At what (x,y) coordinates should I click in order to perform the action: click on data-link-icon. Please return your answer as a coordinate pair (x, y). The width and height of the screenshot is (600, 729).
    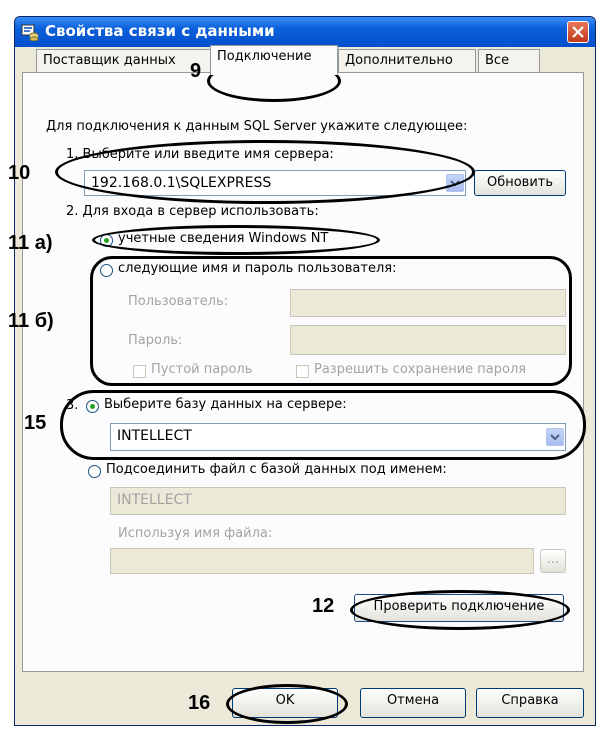
    Looking at the image, I should click on (30, 32).